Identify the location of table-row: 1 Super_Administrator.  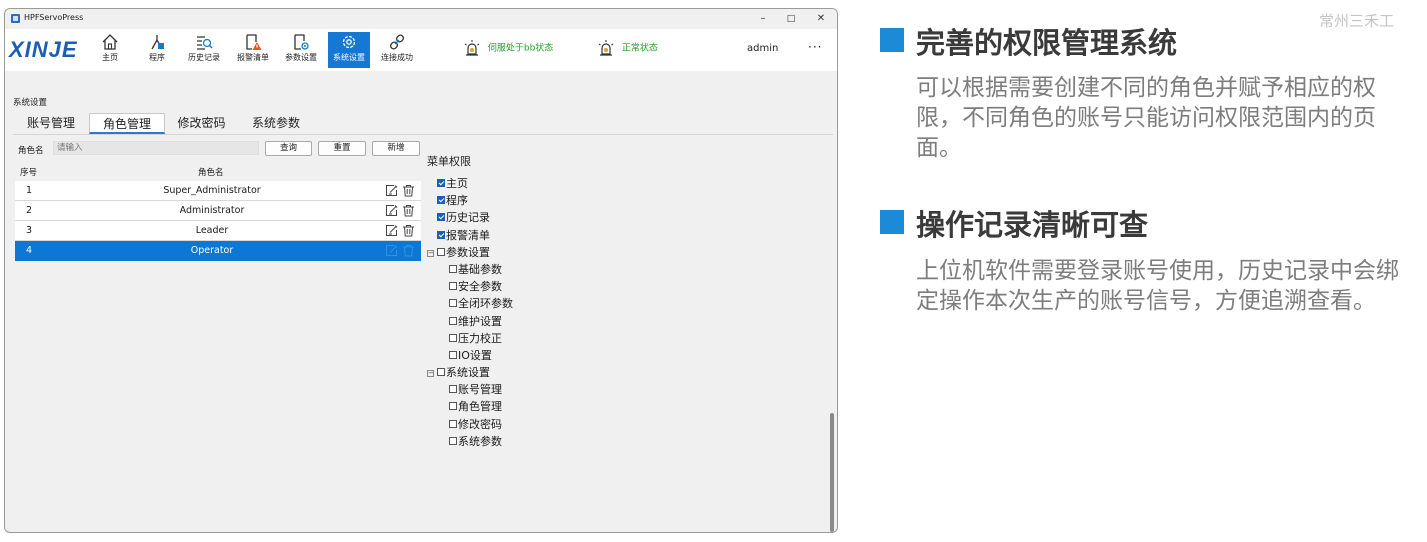
(218, 191).